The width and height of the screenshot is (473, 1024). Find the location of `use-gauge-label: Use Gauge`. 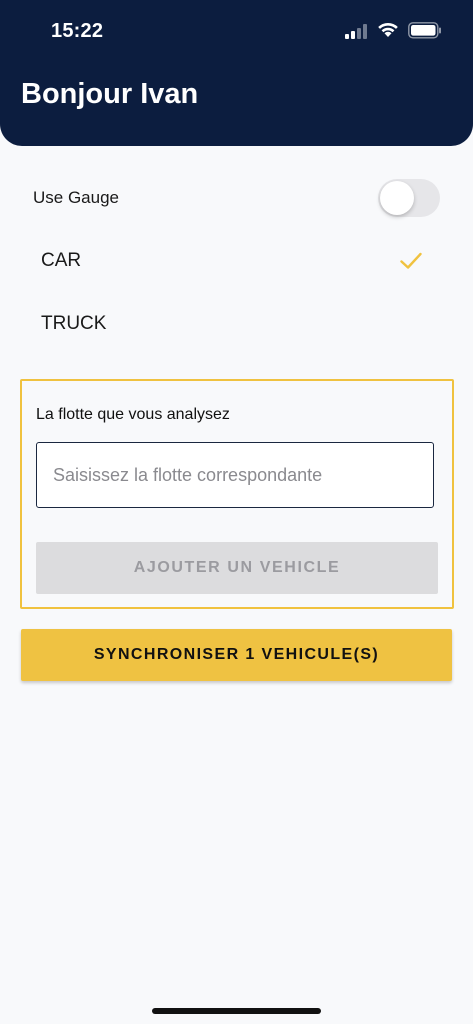

use-gauge-label: Use Gauge is located at coordinates (76, 197).